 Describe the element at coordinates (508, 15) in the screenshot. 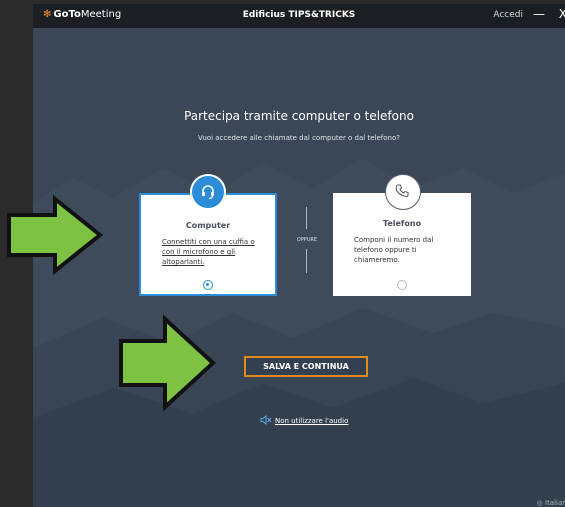

I see `login-link: Accedi` at that location.